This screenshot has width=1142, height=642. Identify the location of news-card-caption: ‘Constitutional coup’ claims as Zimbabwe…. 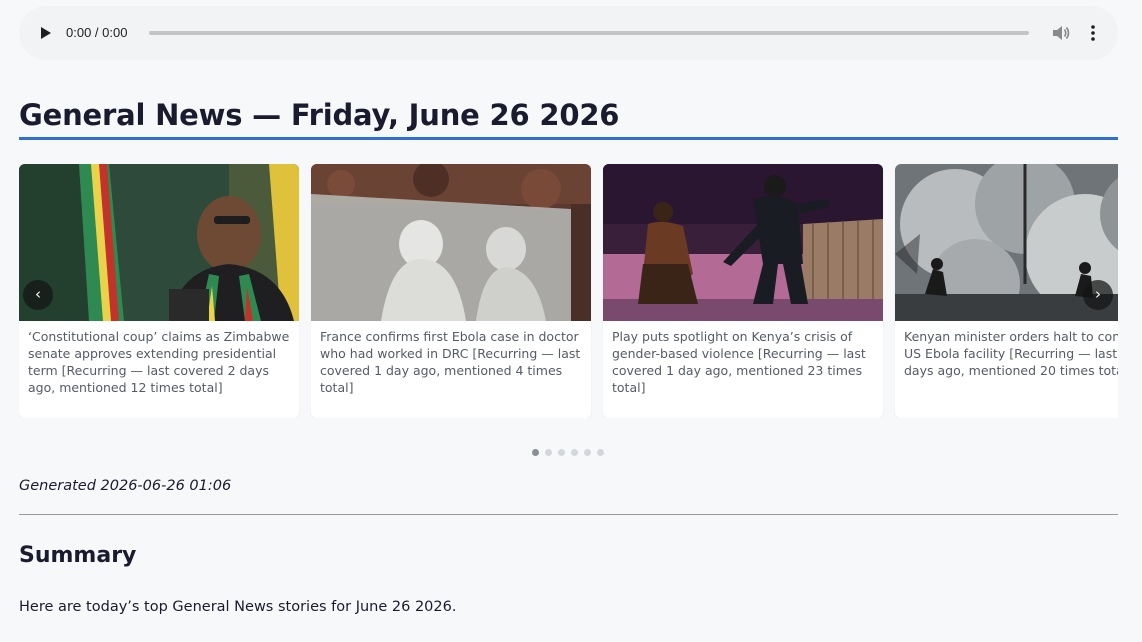
(159, 362).